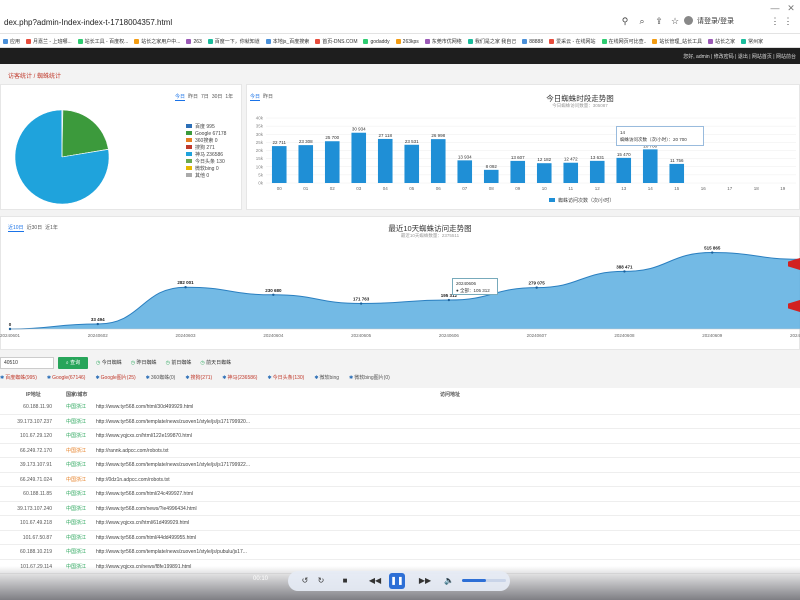 The height and width of the screenshot is (600, 800). Describe the element at coordinates (739, 56) in the screenshot. I see `user-info: 您好, admin | 修改密码 | 退出 | 网站首页 | 网站前台` at that location.